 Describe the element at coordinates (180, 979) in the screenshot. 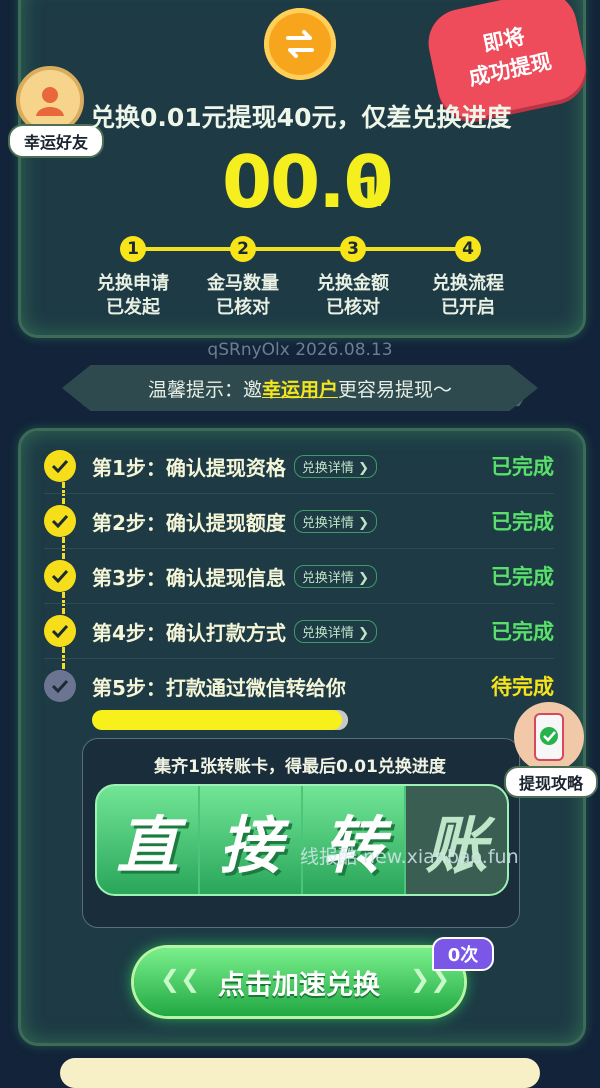

I see `cta-left-arrows-icon: ❮❮` at that location.